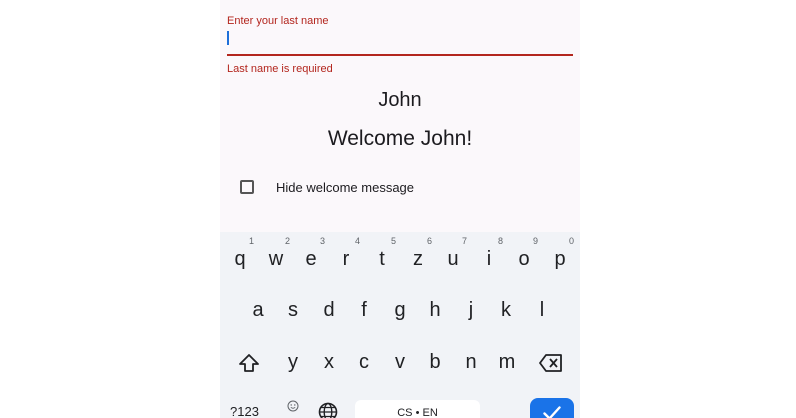  Describe the element at coordinates (311, 259) in the screenshot. I see `key-label: e` at that location.